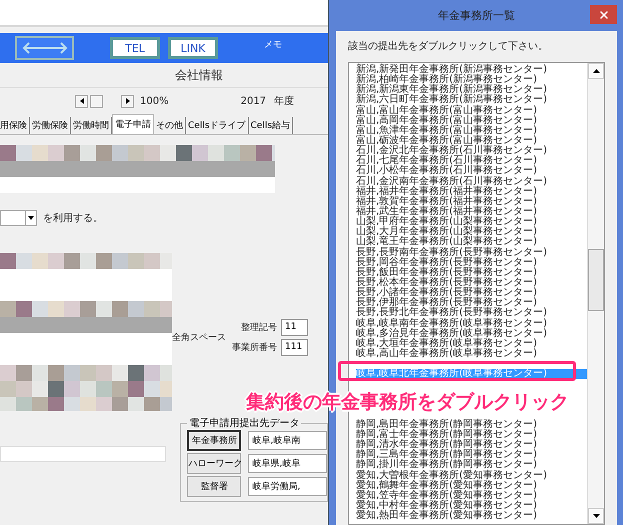 The height and width of the screenshot is (525, 623). What do you see at coordinates (154, 101) in the screenshot?
I see `zoom-level: 100%` at bounding box center [154, 101].